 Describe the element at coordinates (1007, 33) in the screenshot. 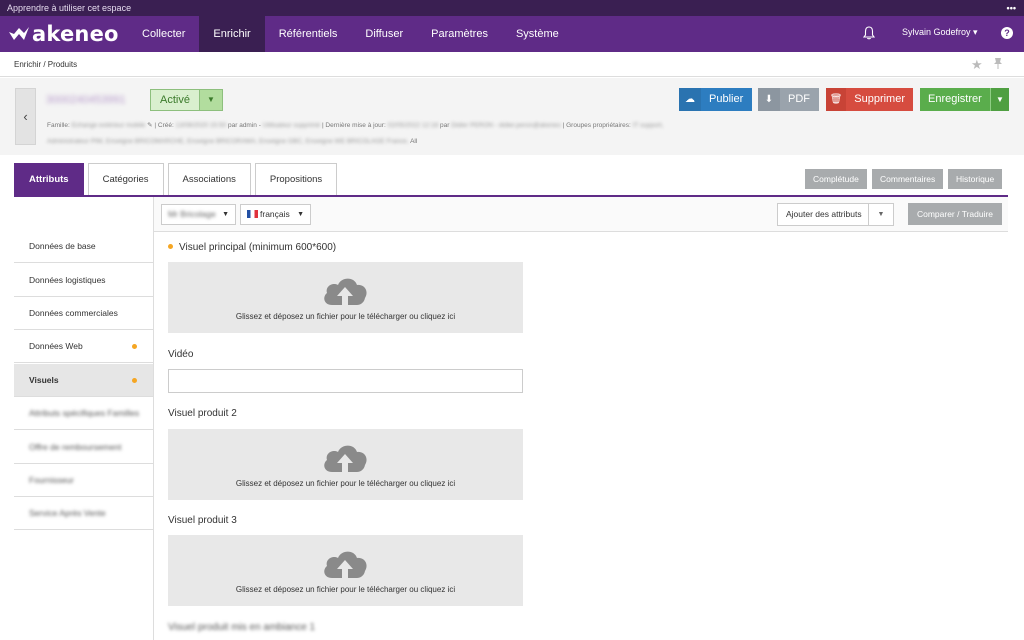

I see `help-icon: ?` at that location.